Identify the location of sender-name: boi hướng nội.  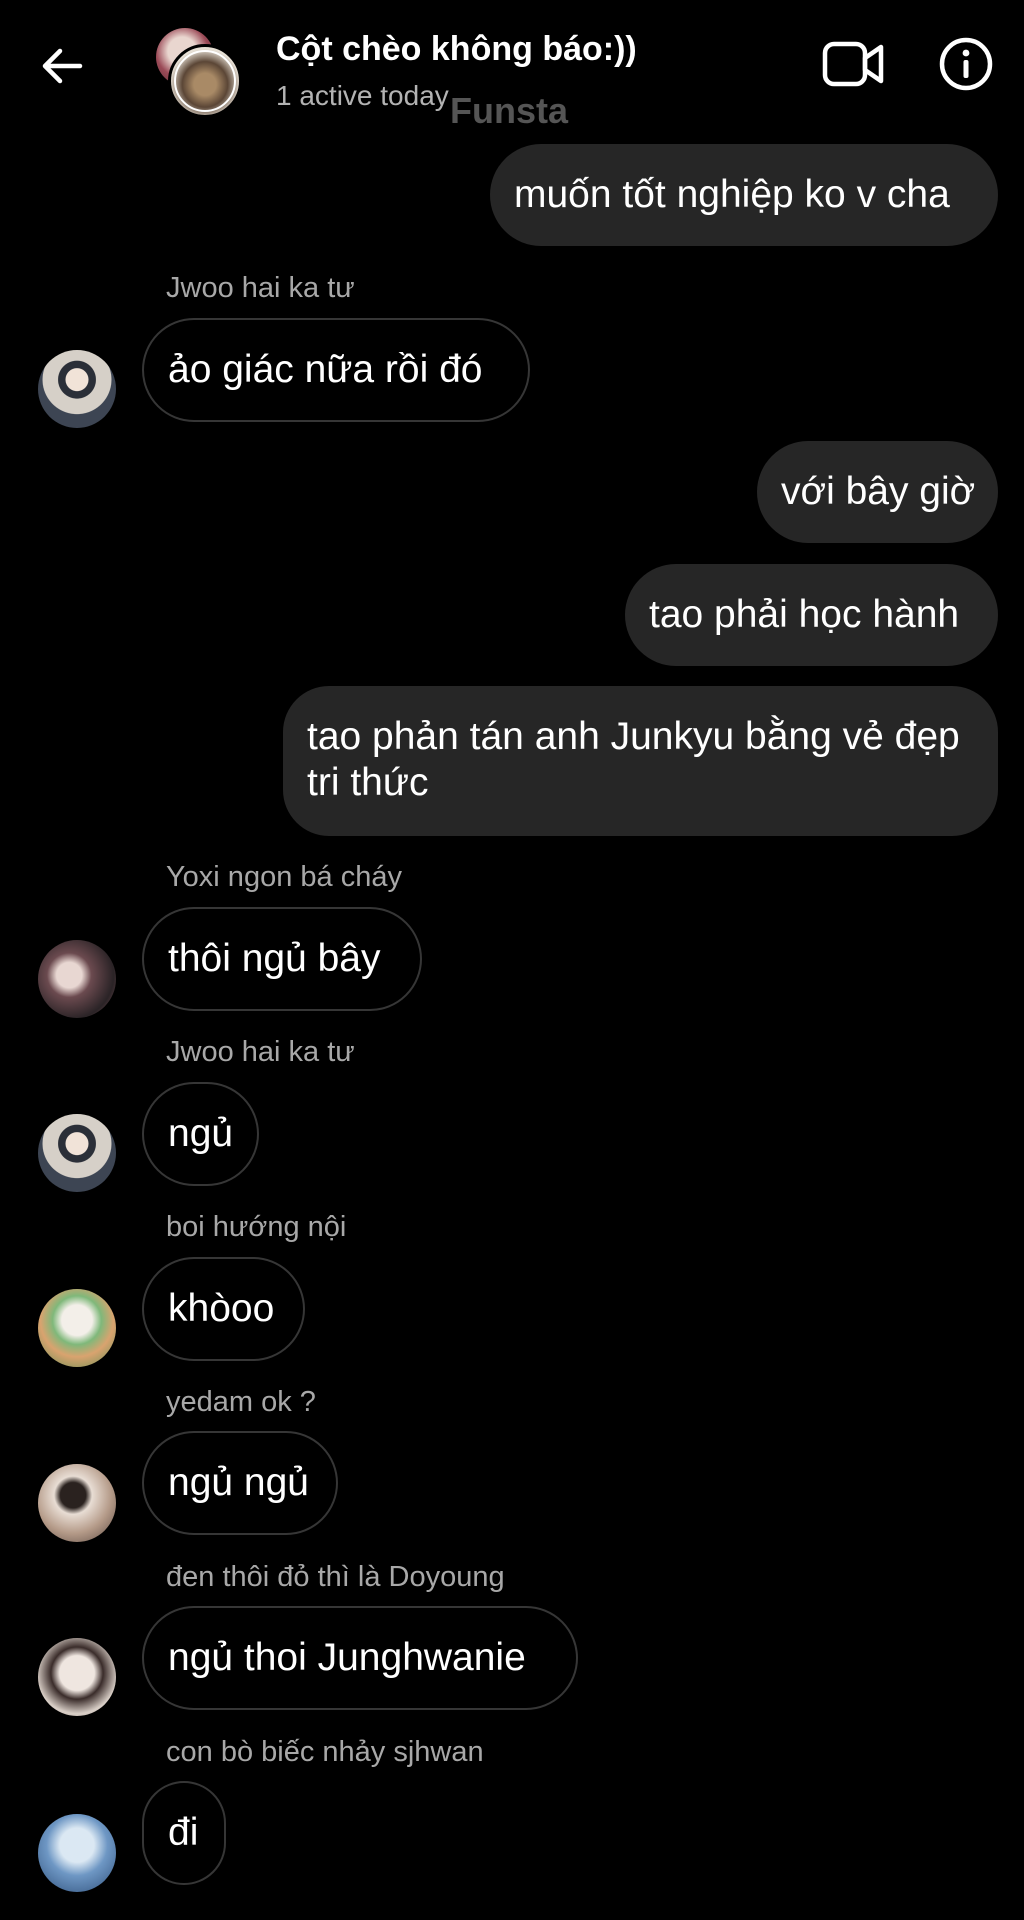
(256, 1227).